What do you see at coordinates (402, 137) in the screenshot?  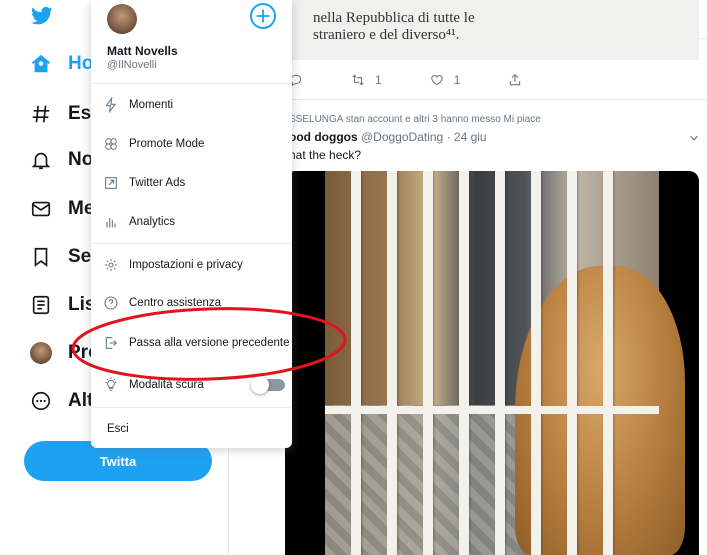 I see `tweet-author-handle: @DoggoDating` at bounding box center [402, 137].